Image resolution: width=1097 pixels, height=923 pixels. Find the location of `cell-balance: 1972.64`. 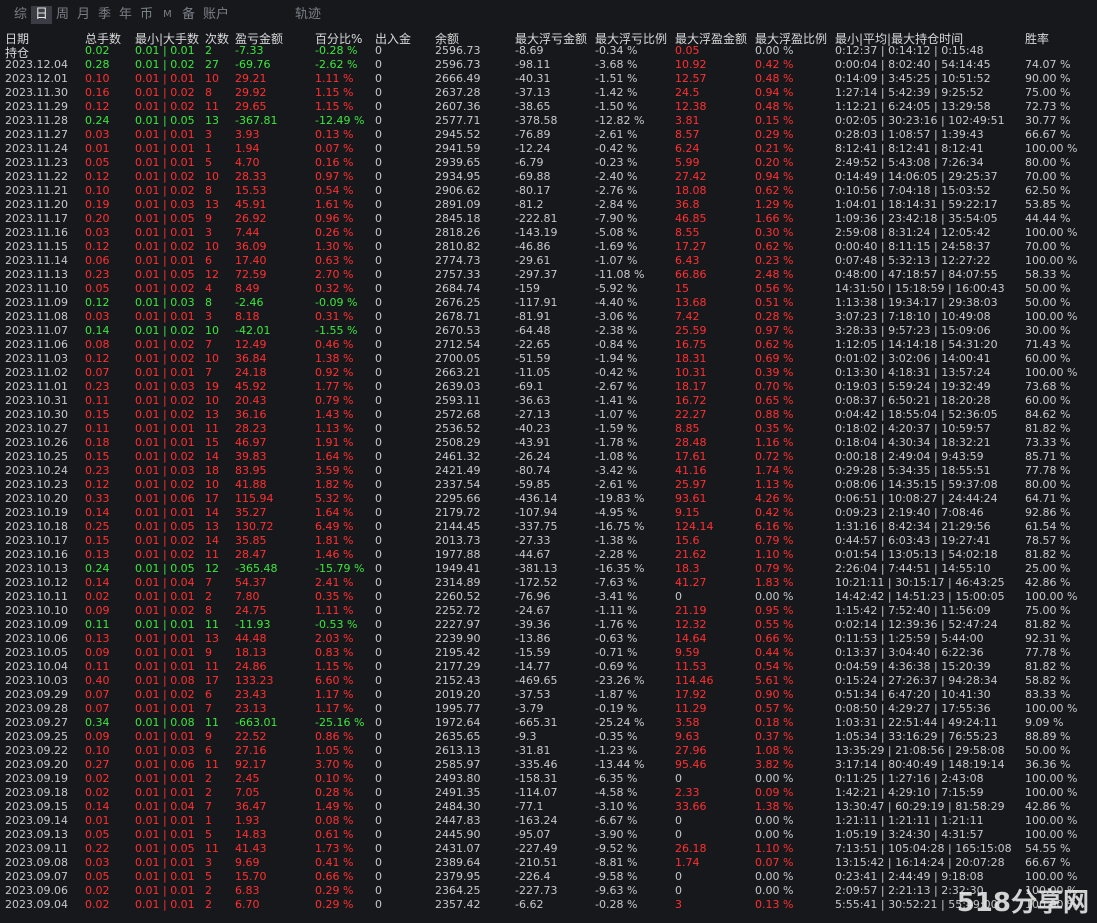

cell-balance: 1972.64 is located at coordinates (458, 722).